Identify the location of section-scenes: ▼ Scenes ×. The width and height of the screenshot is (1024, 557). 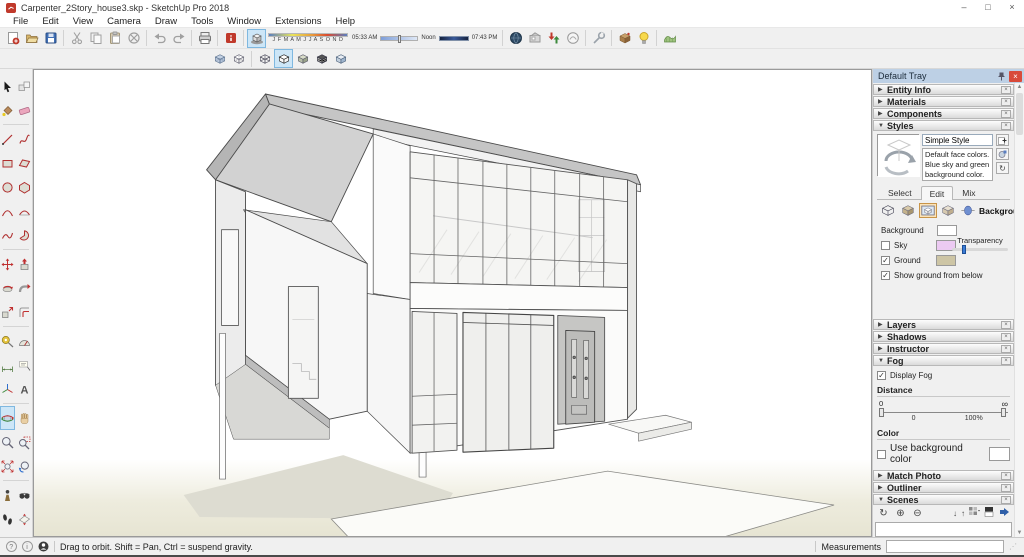
(943, 499).